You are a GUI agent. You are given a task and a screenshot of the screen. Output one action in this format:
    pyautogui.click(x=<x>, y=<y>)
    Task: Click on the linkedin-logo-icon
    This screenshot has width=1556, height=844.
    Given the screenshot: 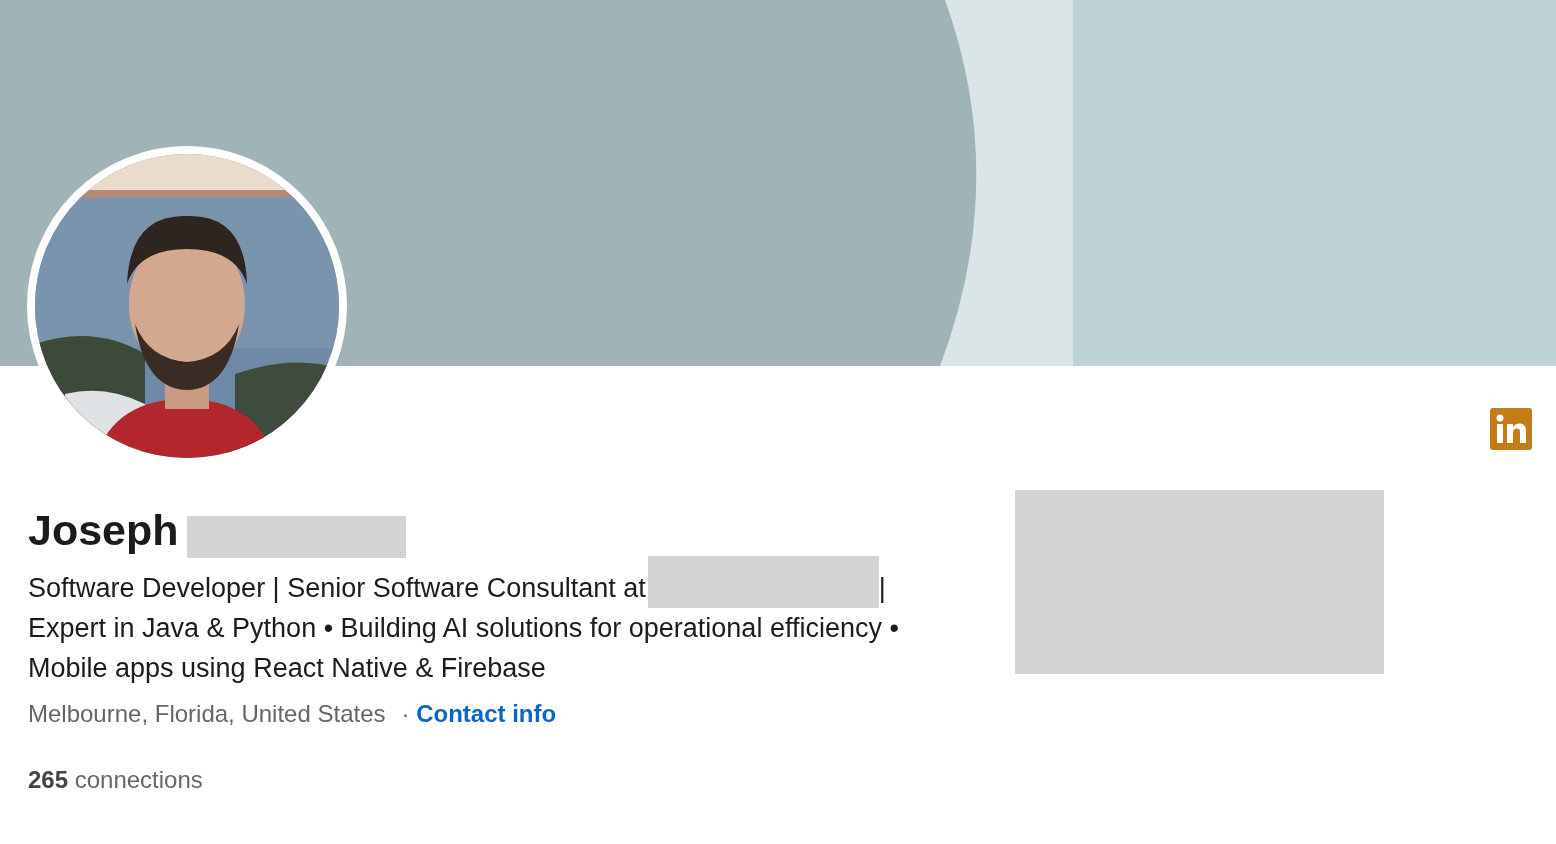 What is the action you would take?
    pyautogui.click(x=1511, y=429)
    